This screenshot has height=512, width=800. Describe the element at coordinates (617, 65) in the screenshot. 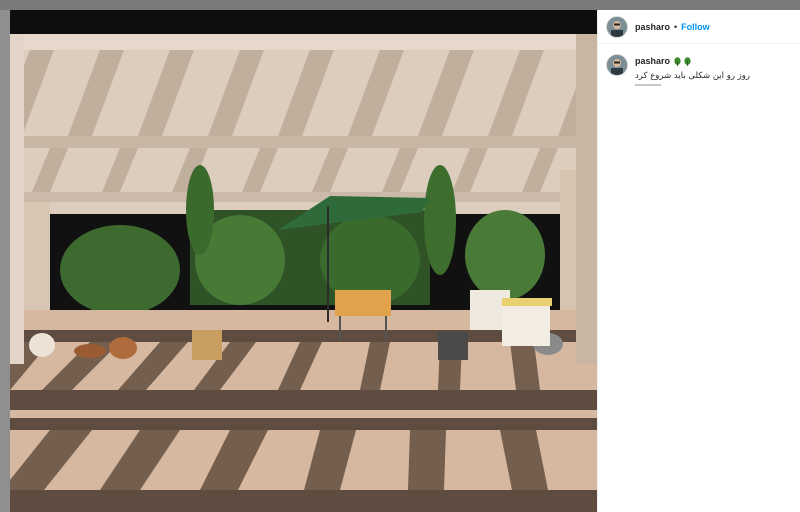

I see `caption-avatar` at that location.